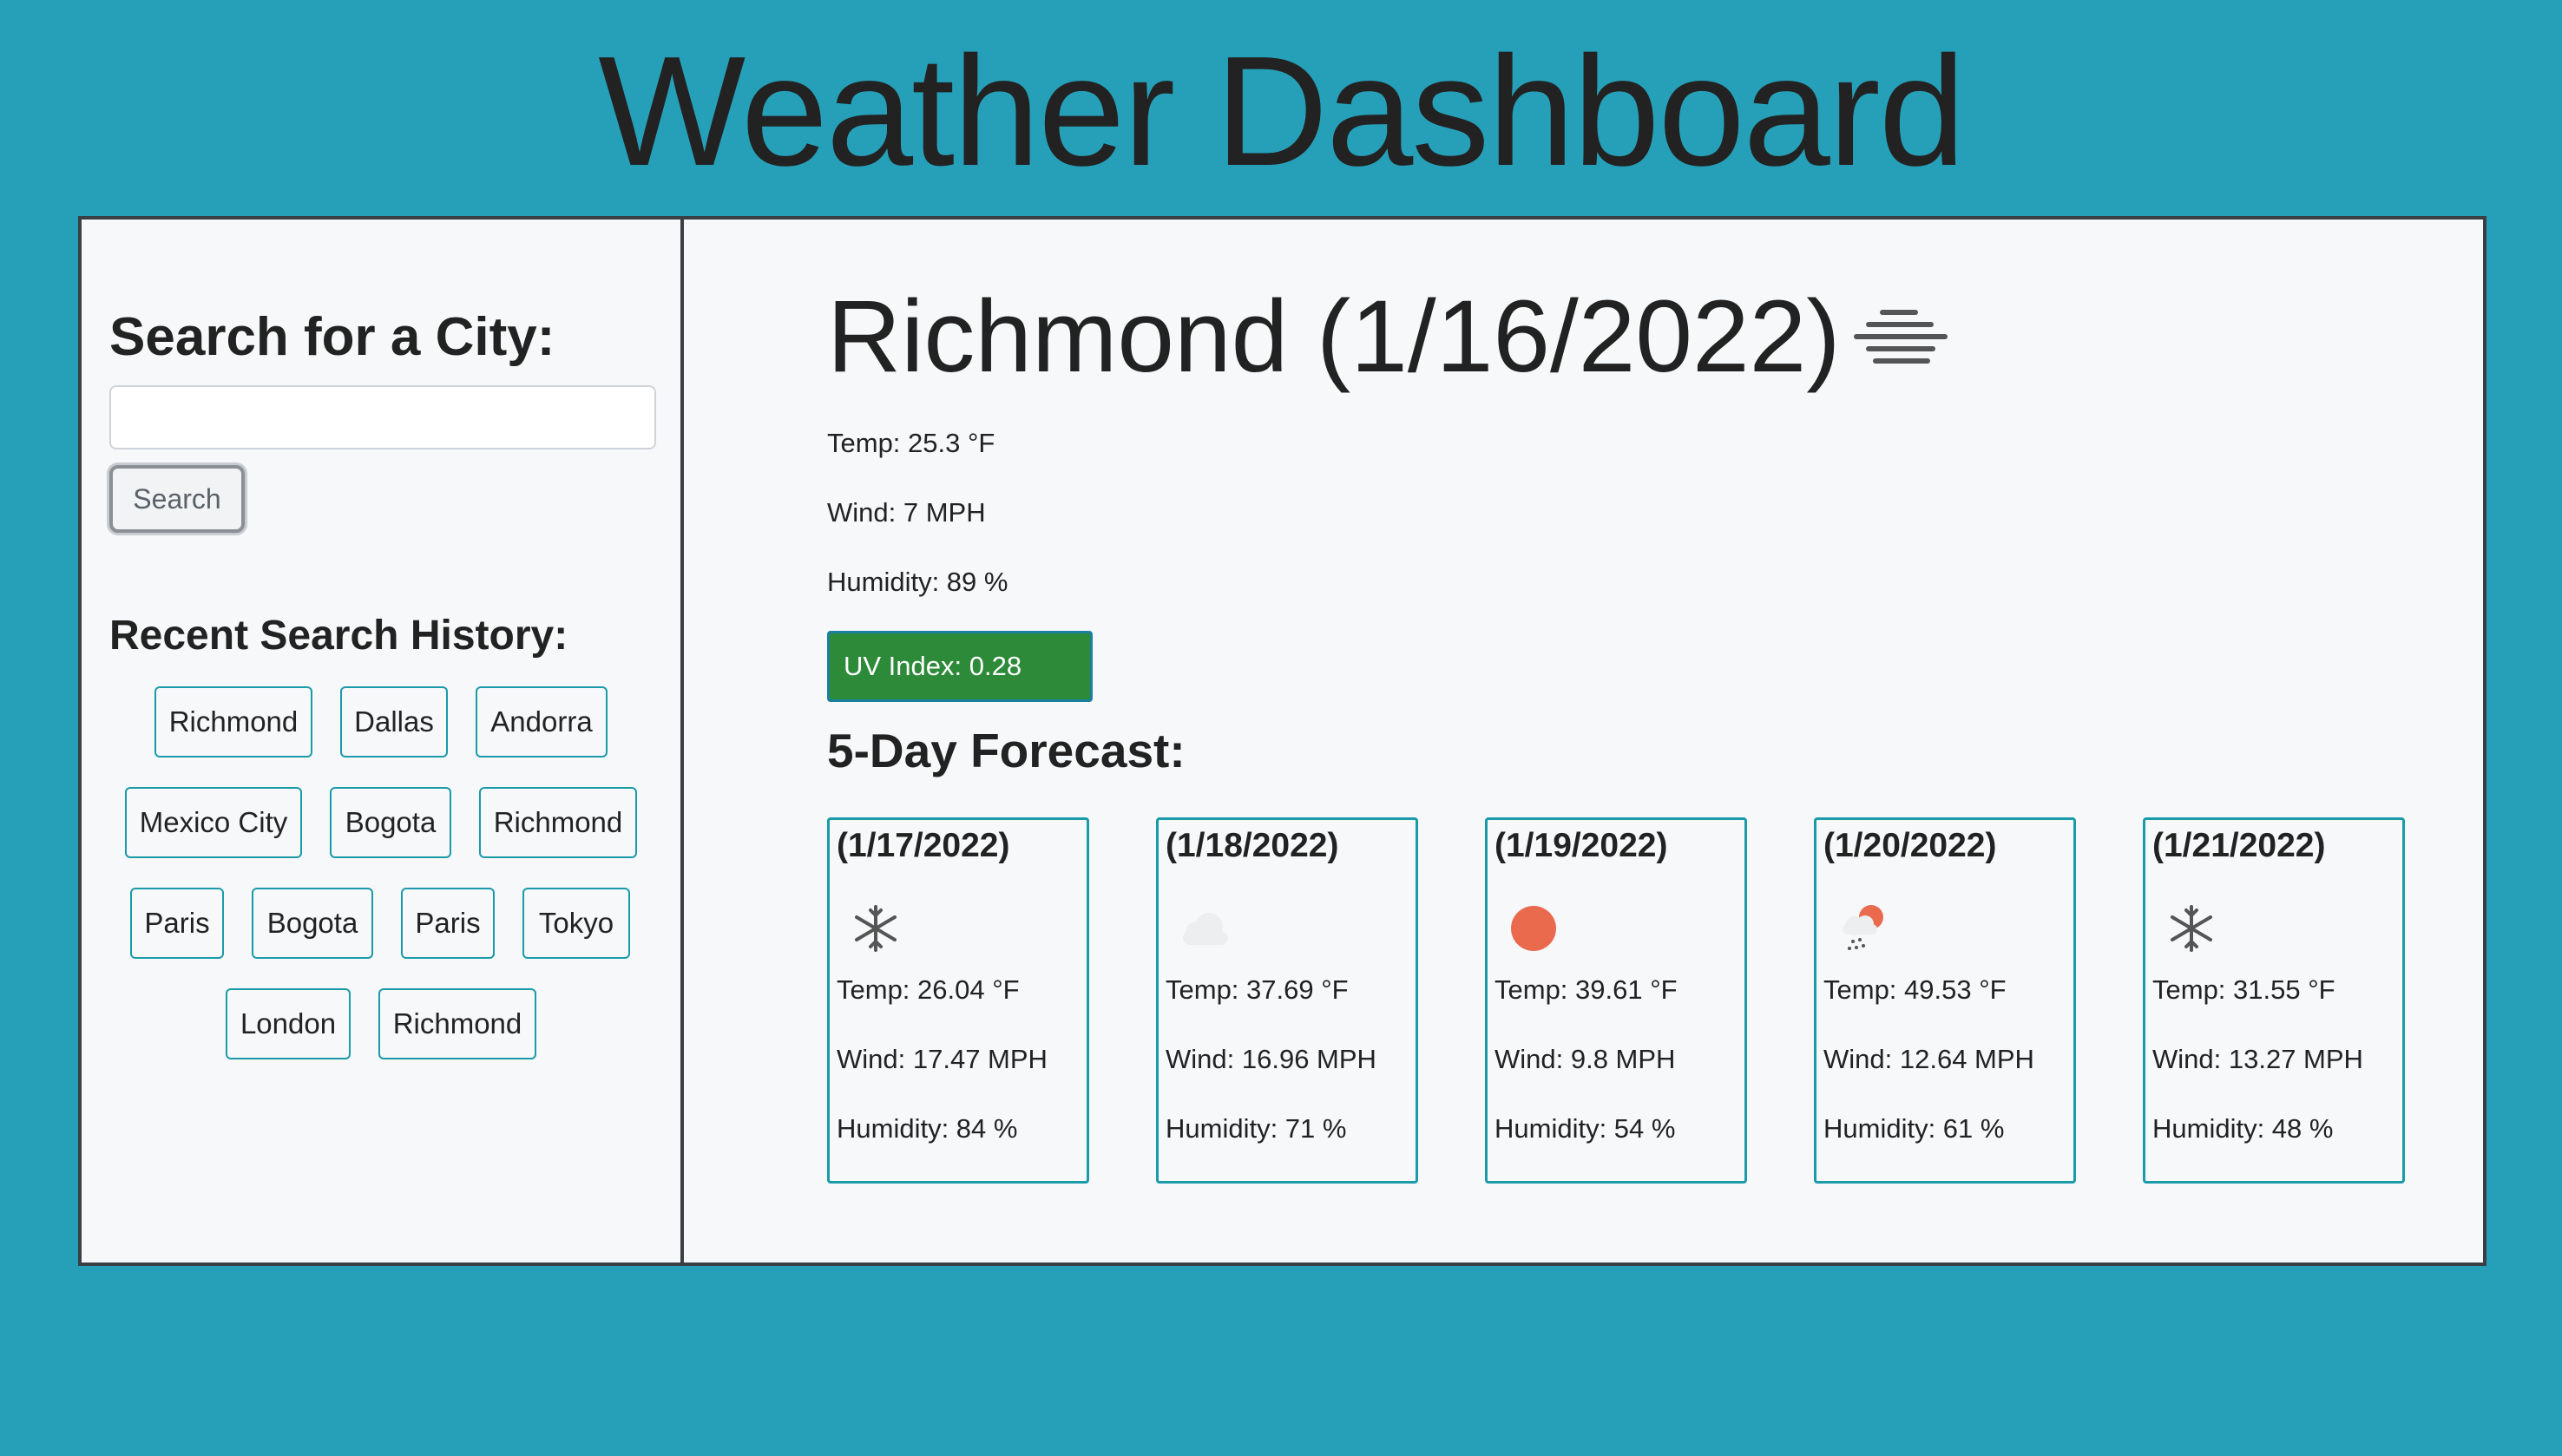 The width and height of the screenshot is (2562, 1456). What do you see at coordinates (1256, 1128) in the screenshot?
I see `forecast-humidity: Humidity: 71 %` at bounding box center [1256, 1128].